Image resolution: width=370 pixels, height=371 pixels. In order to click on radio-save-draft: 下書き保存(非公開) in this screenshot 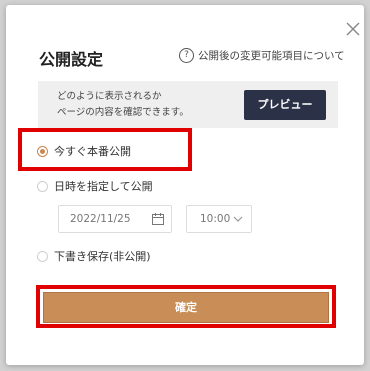, I will do `click(94, 256)`.